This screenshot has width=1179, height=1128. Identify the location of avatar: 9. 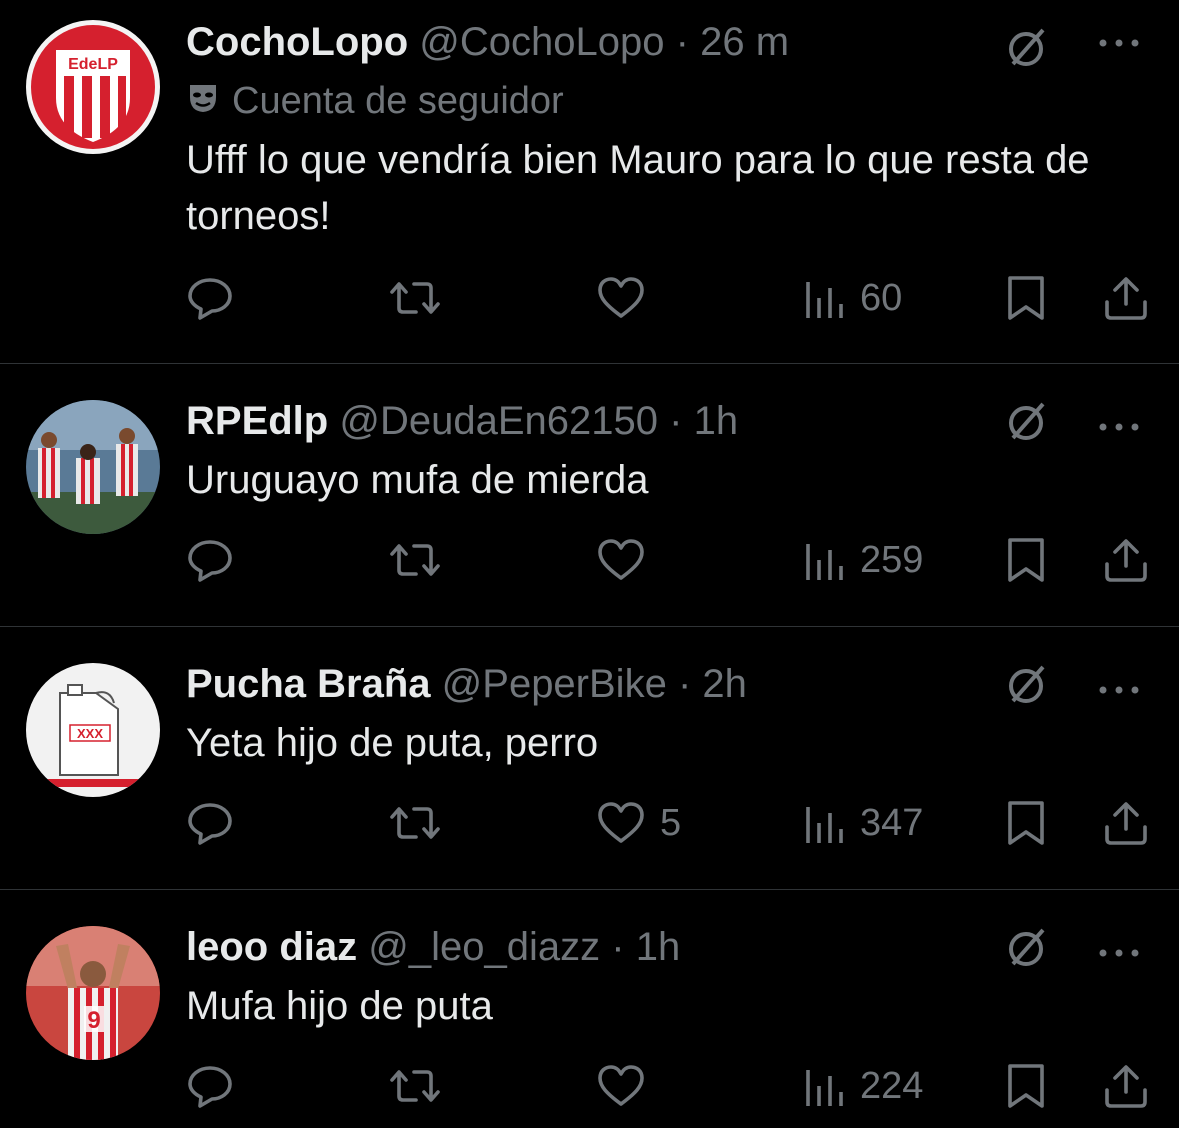
(93, 993).